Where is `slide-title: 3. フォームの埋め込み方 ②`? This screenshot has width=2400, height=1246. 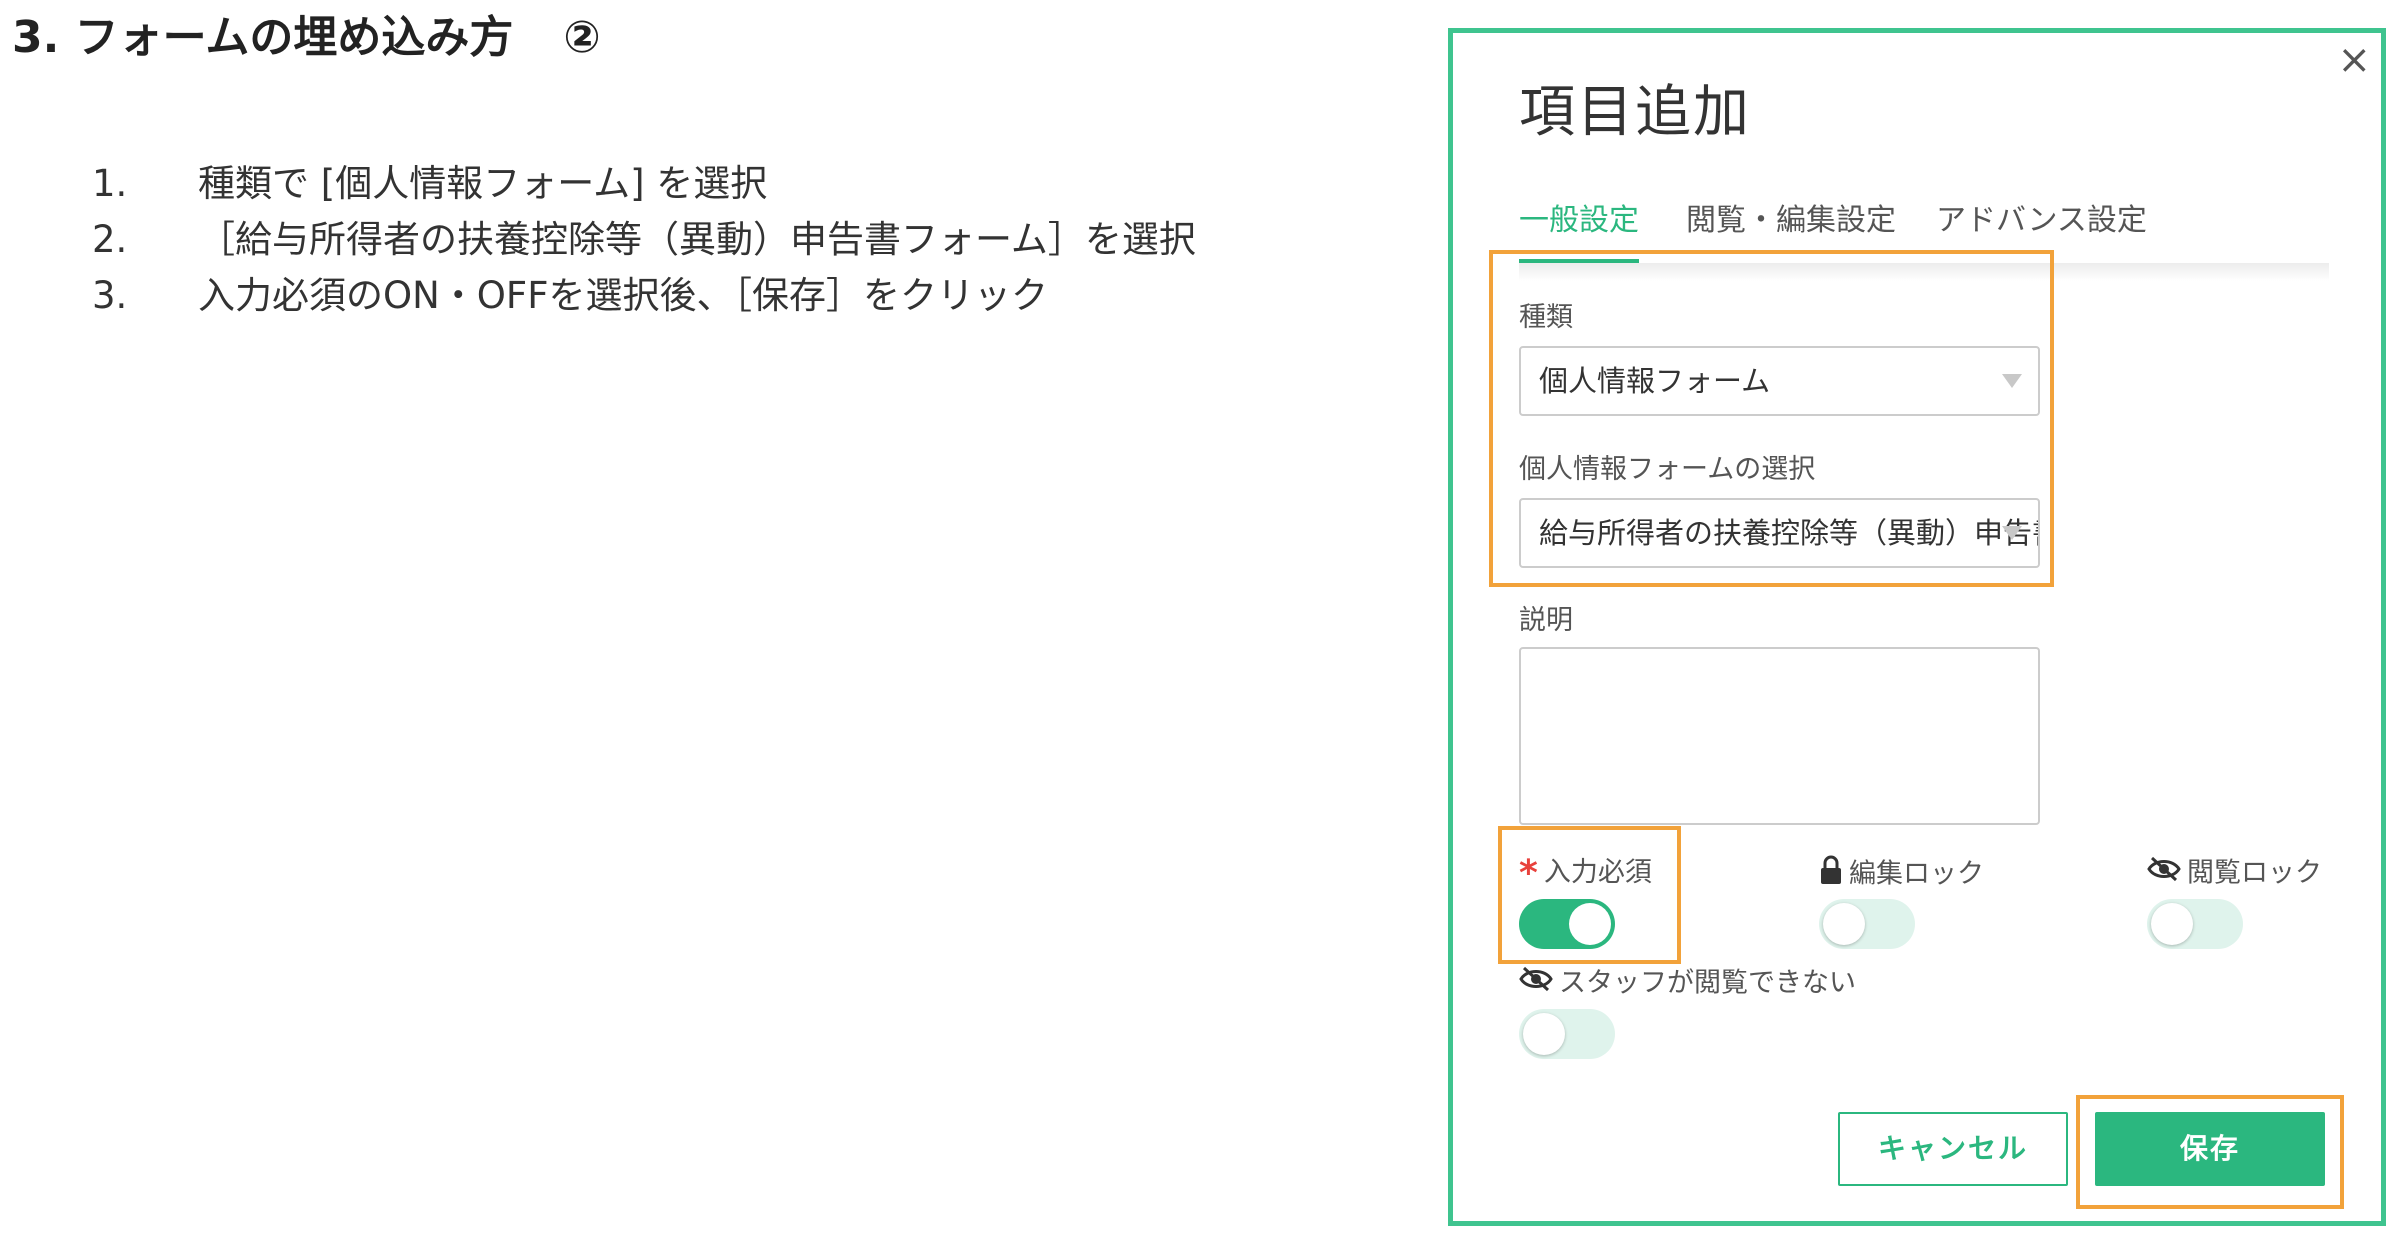 slide-title: 3. フォームの埋め込み方 ② is located at coordinates (306, 38).